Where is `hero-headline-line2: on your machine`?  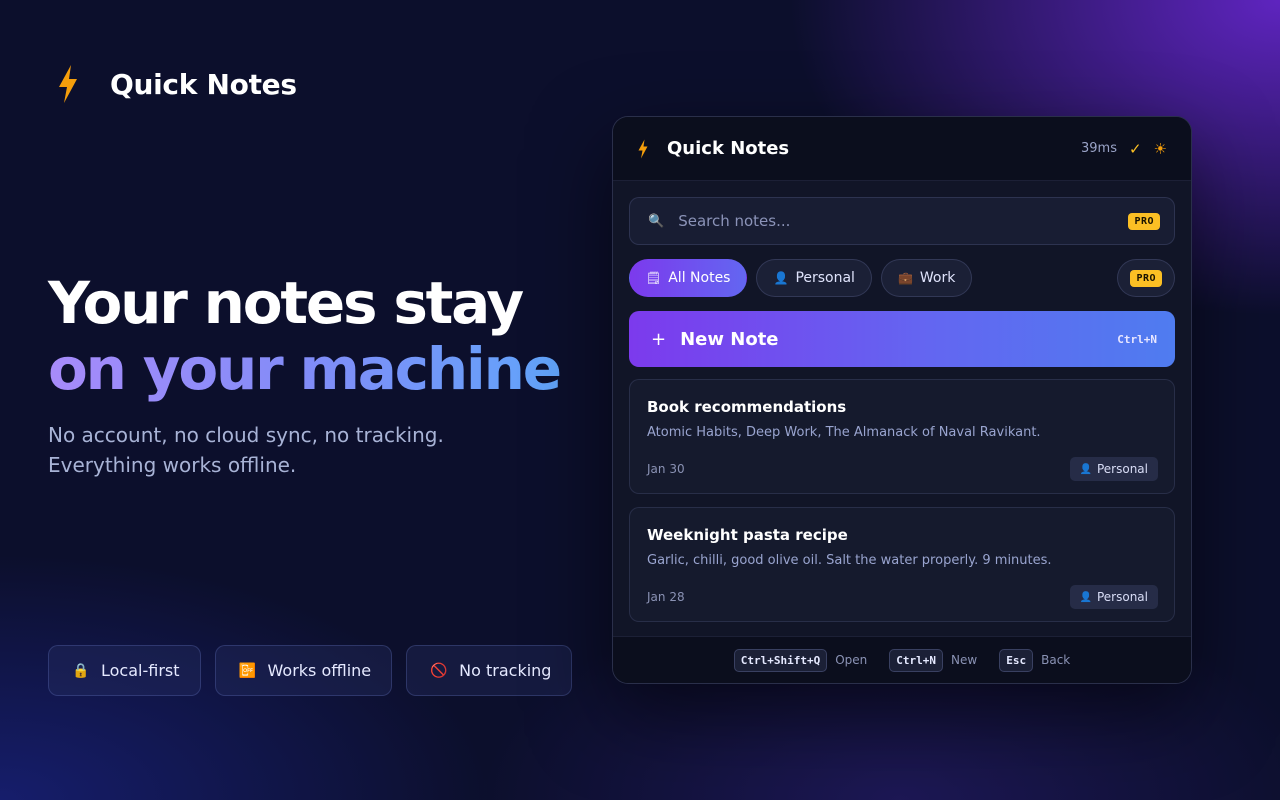
hero-headline-line2: on your machine is located at coordinates (308, 369).